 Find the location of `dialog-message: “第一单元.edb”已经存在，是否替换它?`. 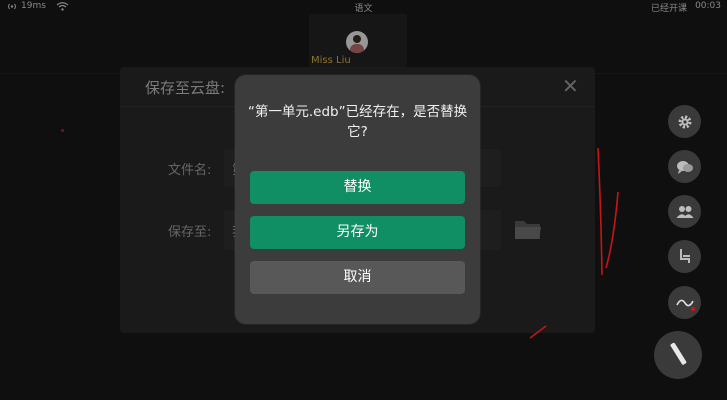

dialog-message: “第一单元.edb”已经存在，是否替换它? is located at coordinates (357, 122).